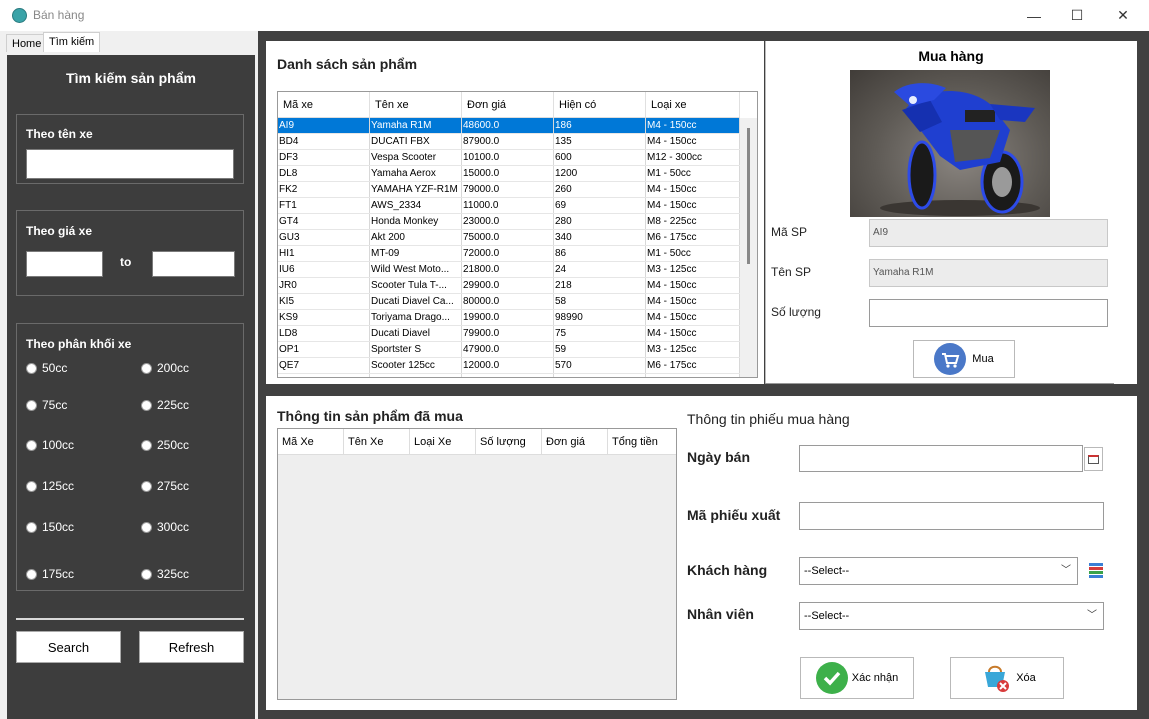 The image size is (1149, 719). What do you see at coordinates (1077, 15) in the screenshot?
I see `maximize-button: ☐` at bounding box center [1077, 15].